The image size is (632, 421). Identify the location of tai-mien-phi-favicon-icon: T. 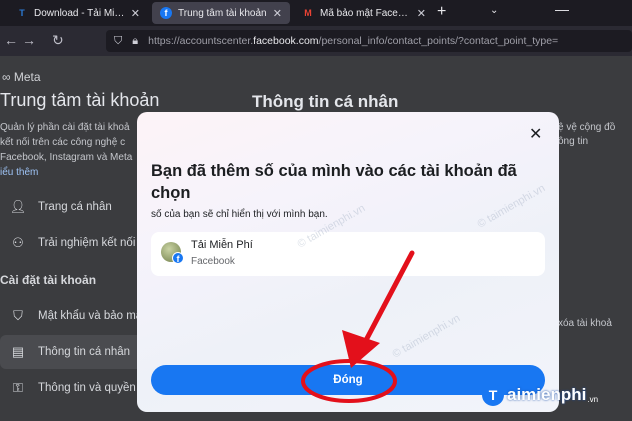
(22, 13).